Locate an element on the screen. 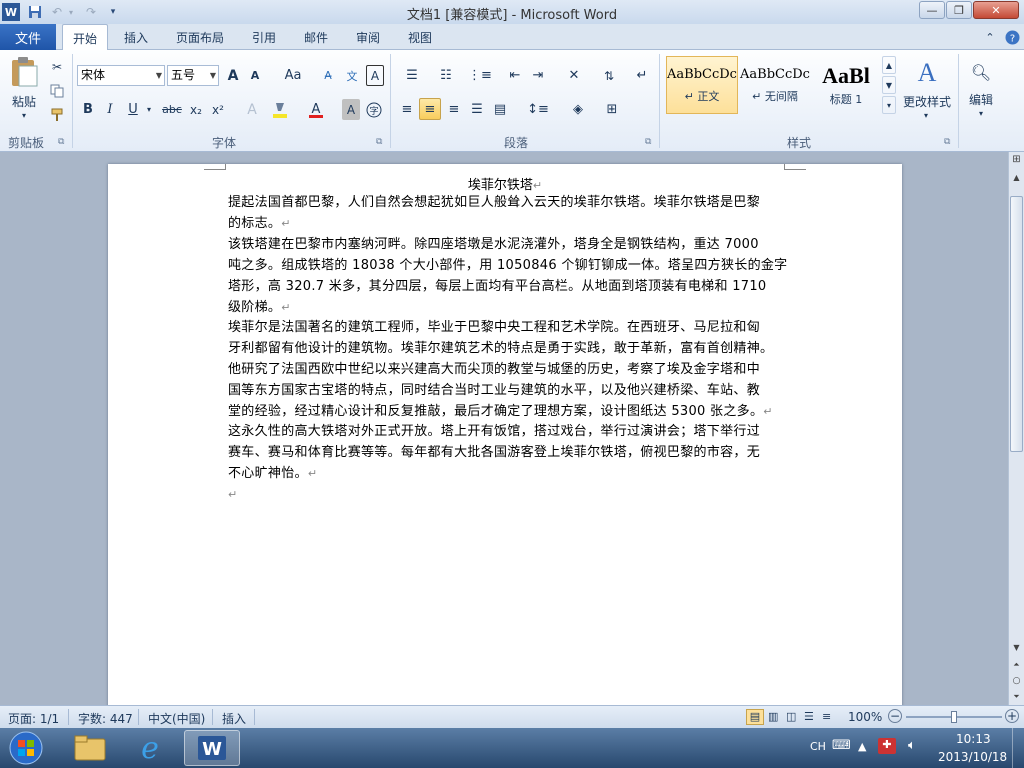 This screenshot has height=768, width=1024. volume-icon: 🔈︎ is located at coordinates (912, 745).